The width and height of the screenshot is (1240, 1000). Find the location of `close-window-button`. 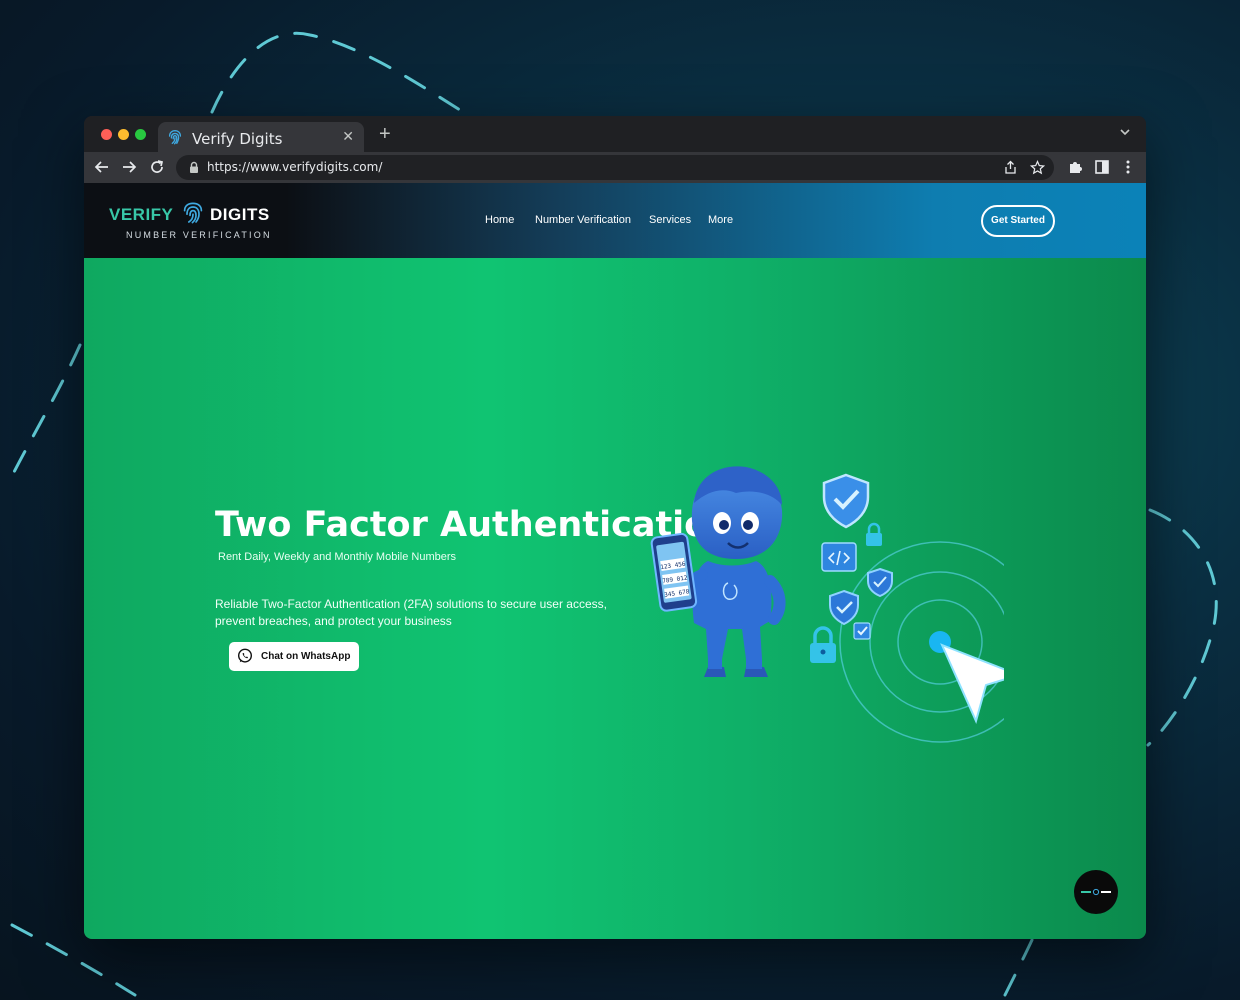

close-window-button is located at coordinates (106, 134).